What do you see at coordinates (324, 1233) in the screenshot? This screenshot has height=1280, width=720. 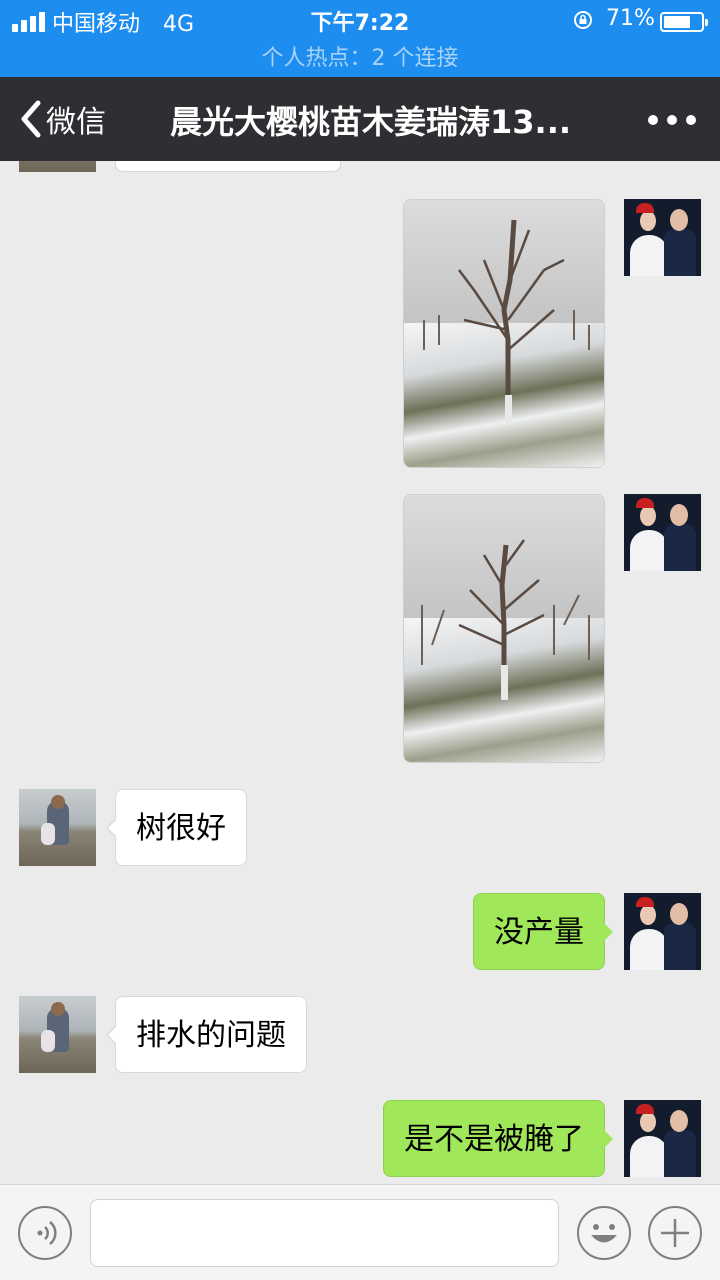 I see `message-input` at bounding box center [324, 1233].